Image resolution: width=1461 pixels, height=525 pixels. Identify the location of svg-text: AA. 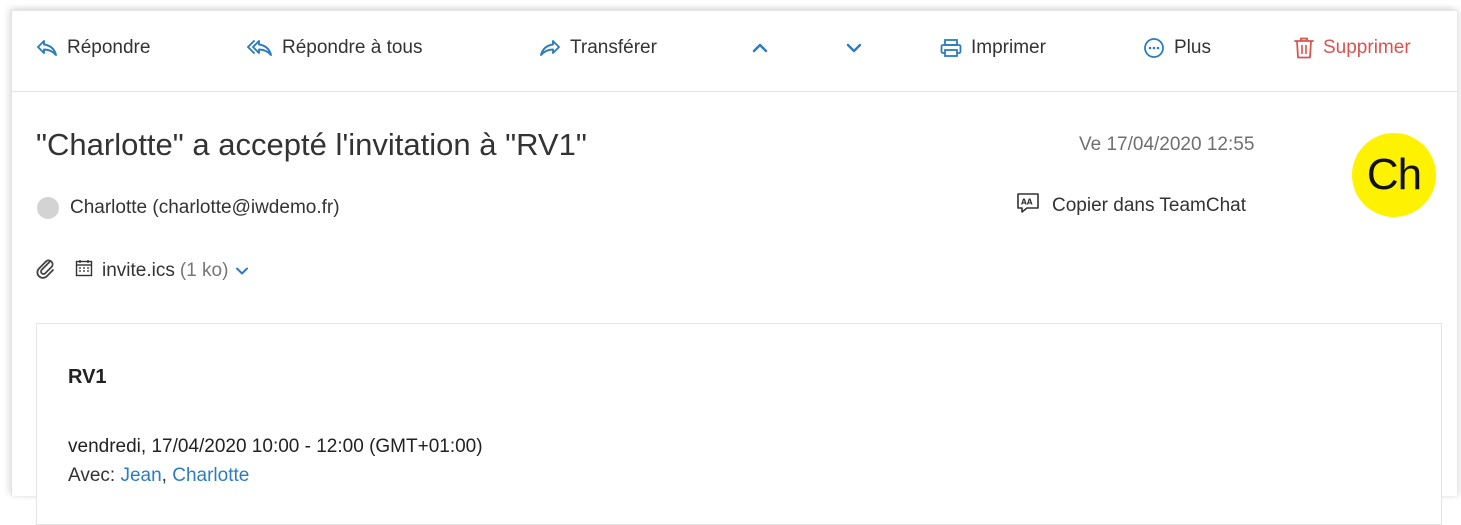
(1027, 202).